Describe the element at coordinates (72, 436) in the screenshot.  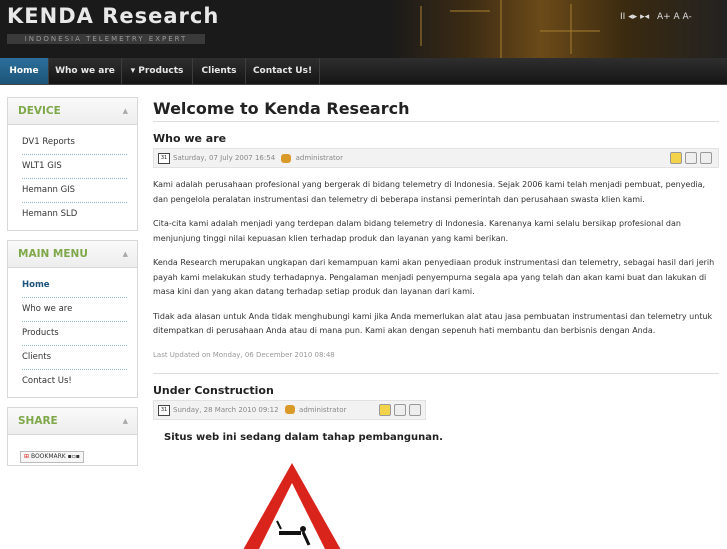
I see `share-module: SHARE ▲ ⊞ BOOKMARK ▪▫▪` at that location.